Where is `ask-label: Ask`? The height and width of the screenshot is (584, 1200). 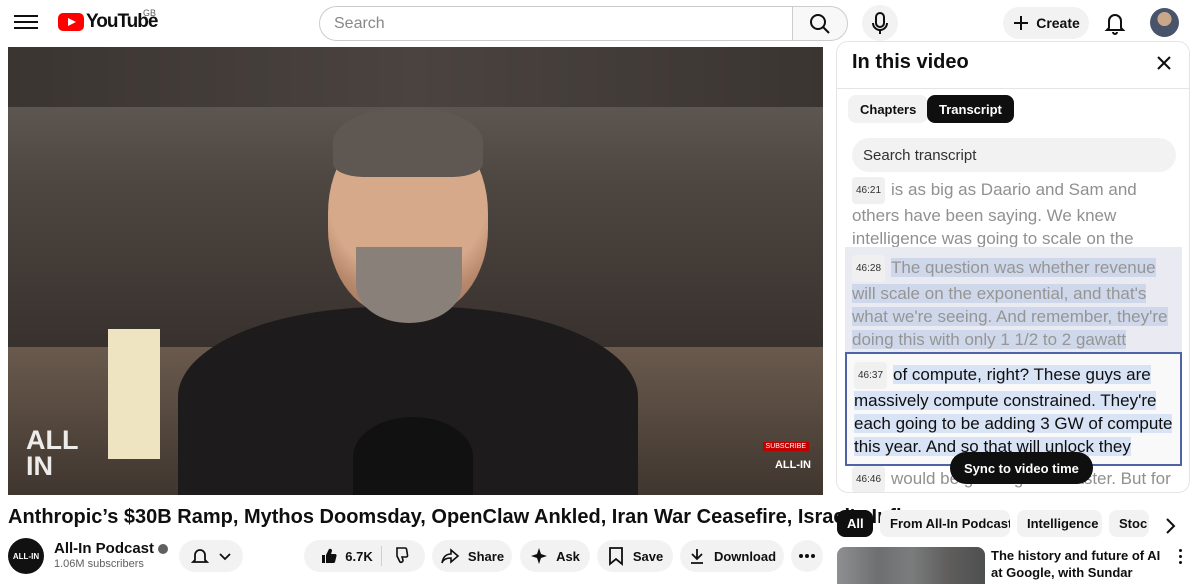
ask-label: Ask is located at coordinates (568, 556).